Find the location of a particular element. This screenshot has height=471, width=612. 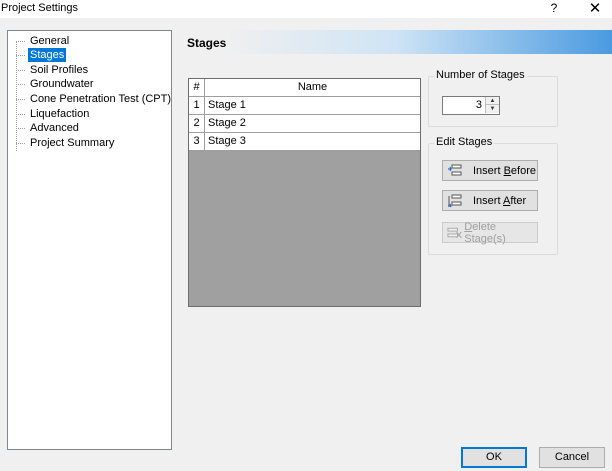

cancel-button: Cancel is located at coordinates (572, 457).